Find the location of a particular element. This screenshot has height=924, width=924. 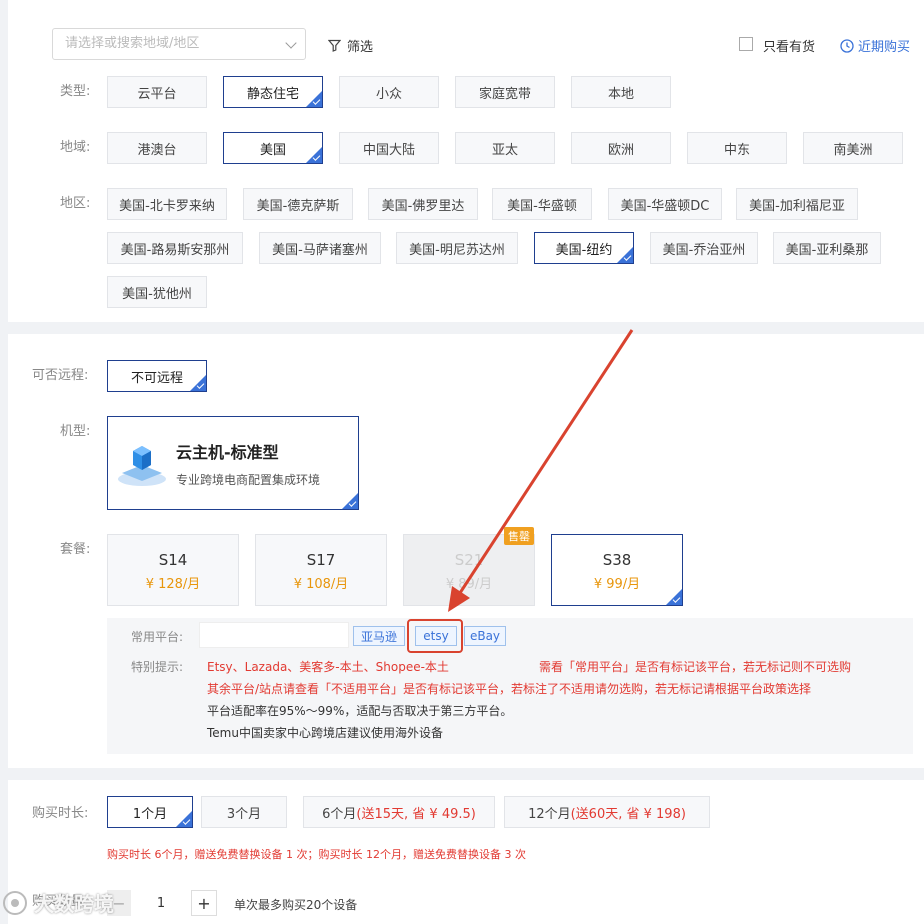

plan-card: S14 ¥ 128/月 is located at coordinates (173, 570).